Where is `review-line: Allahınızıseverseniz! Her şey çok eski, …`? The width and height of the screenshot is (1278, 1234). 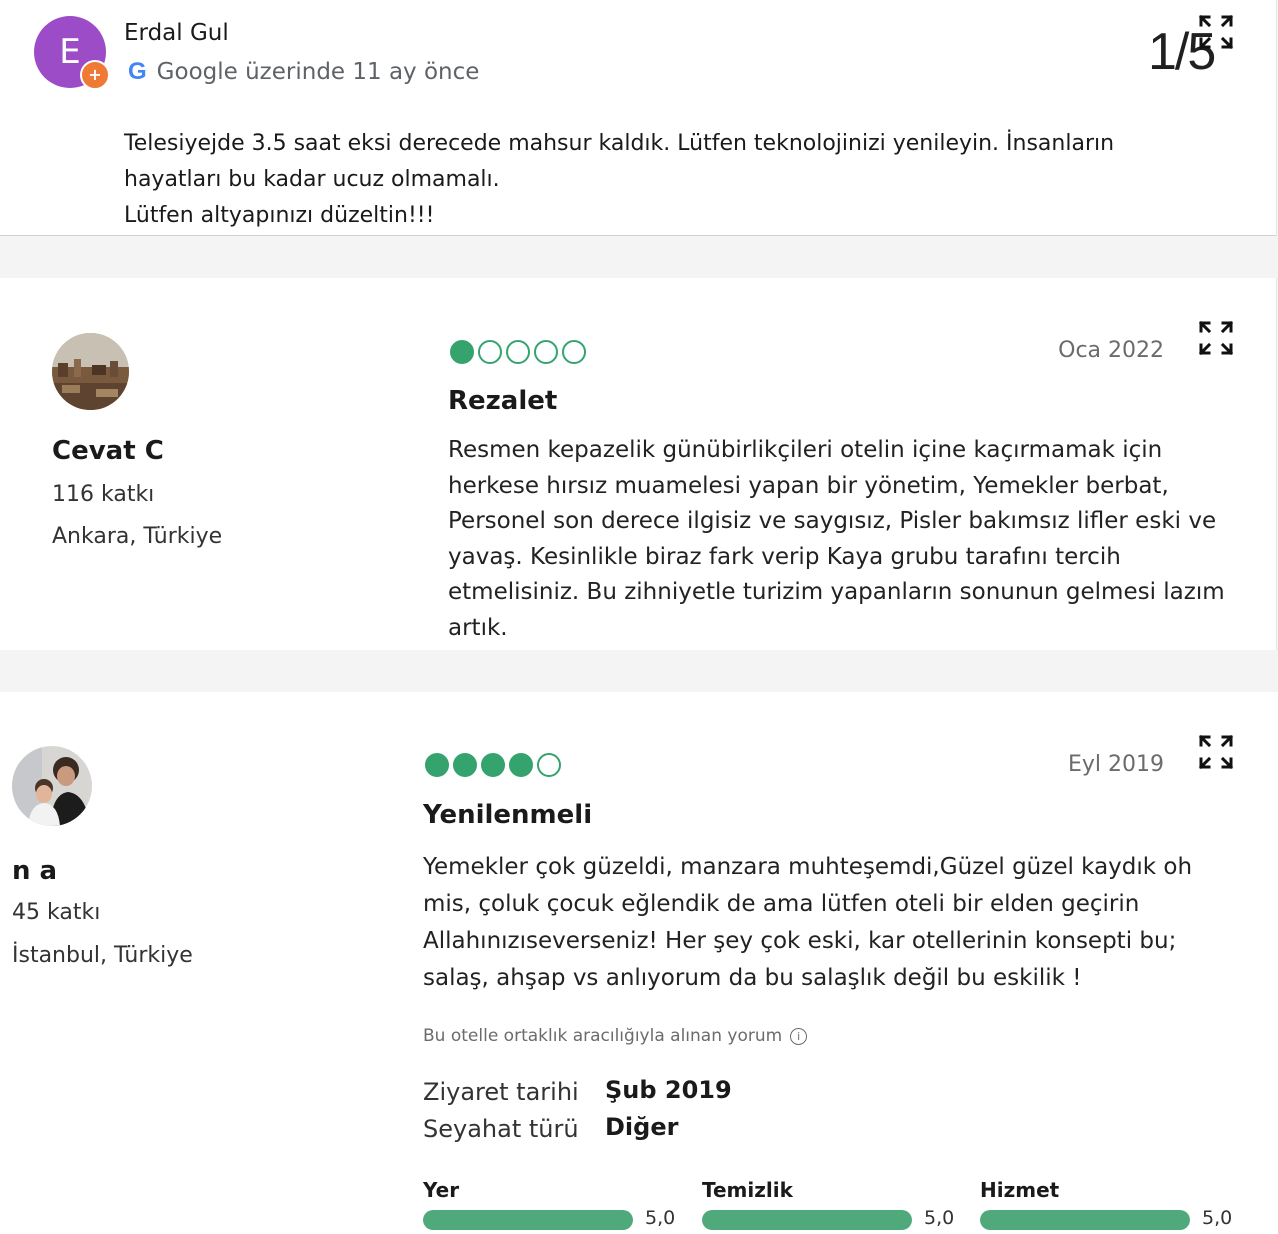 review-line: Allahınızıseverseniz! Her şey çok eski, … is located at coordinates (800, 941).